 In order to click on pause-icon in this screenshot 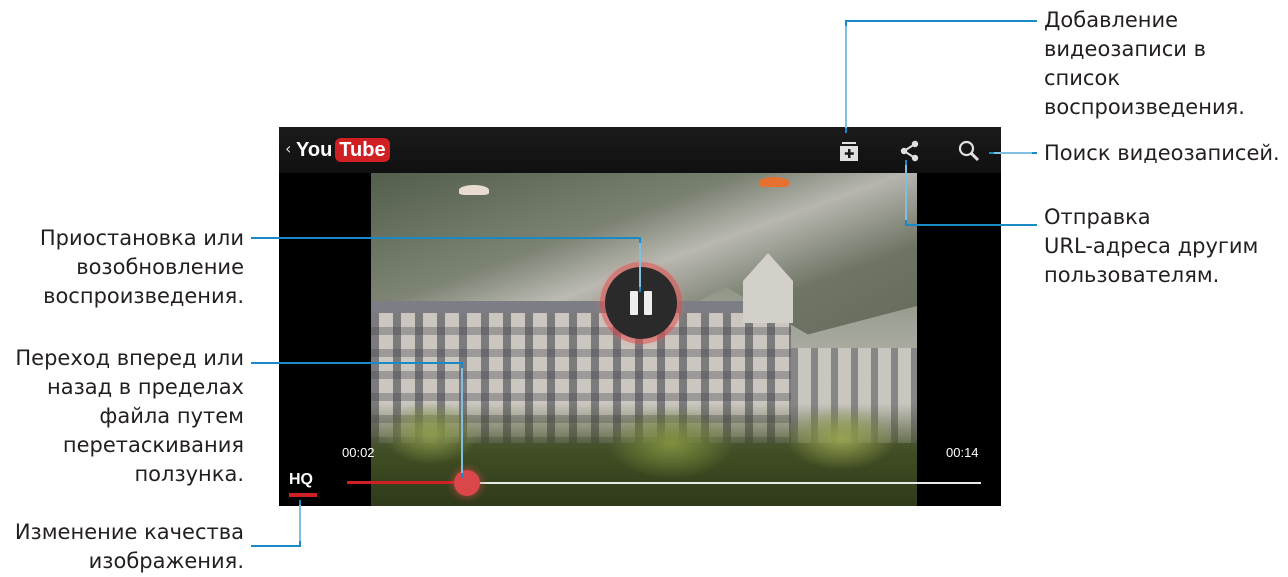, I will do `click(634, 303)`.